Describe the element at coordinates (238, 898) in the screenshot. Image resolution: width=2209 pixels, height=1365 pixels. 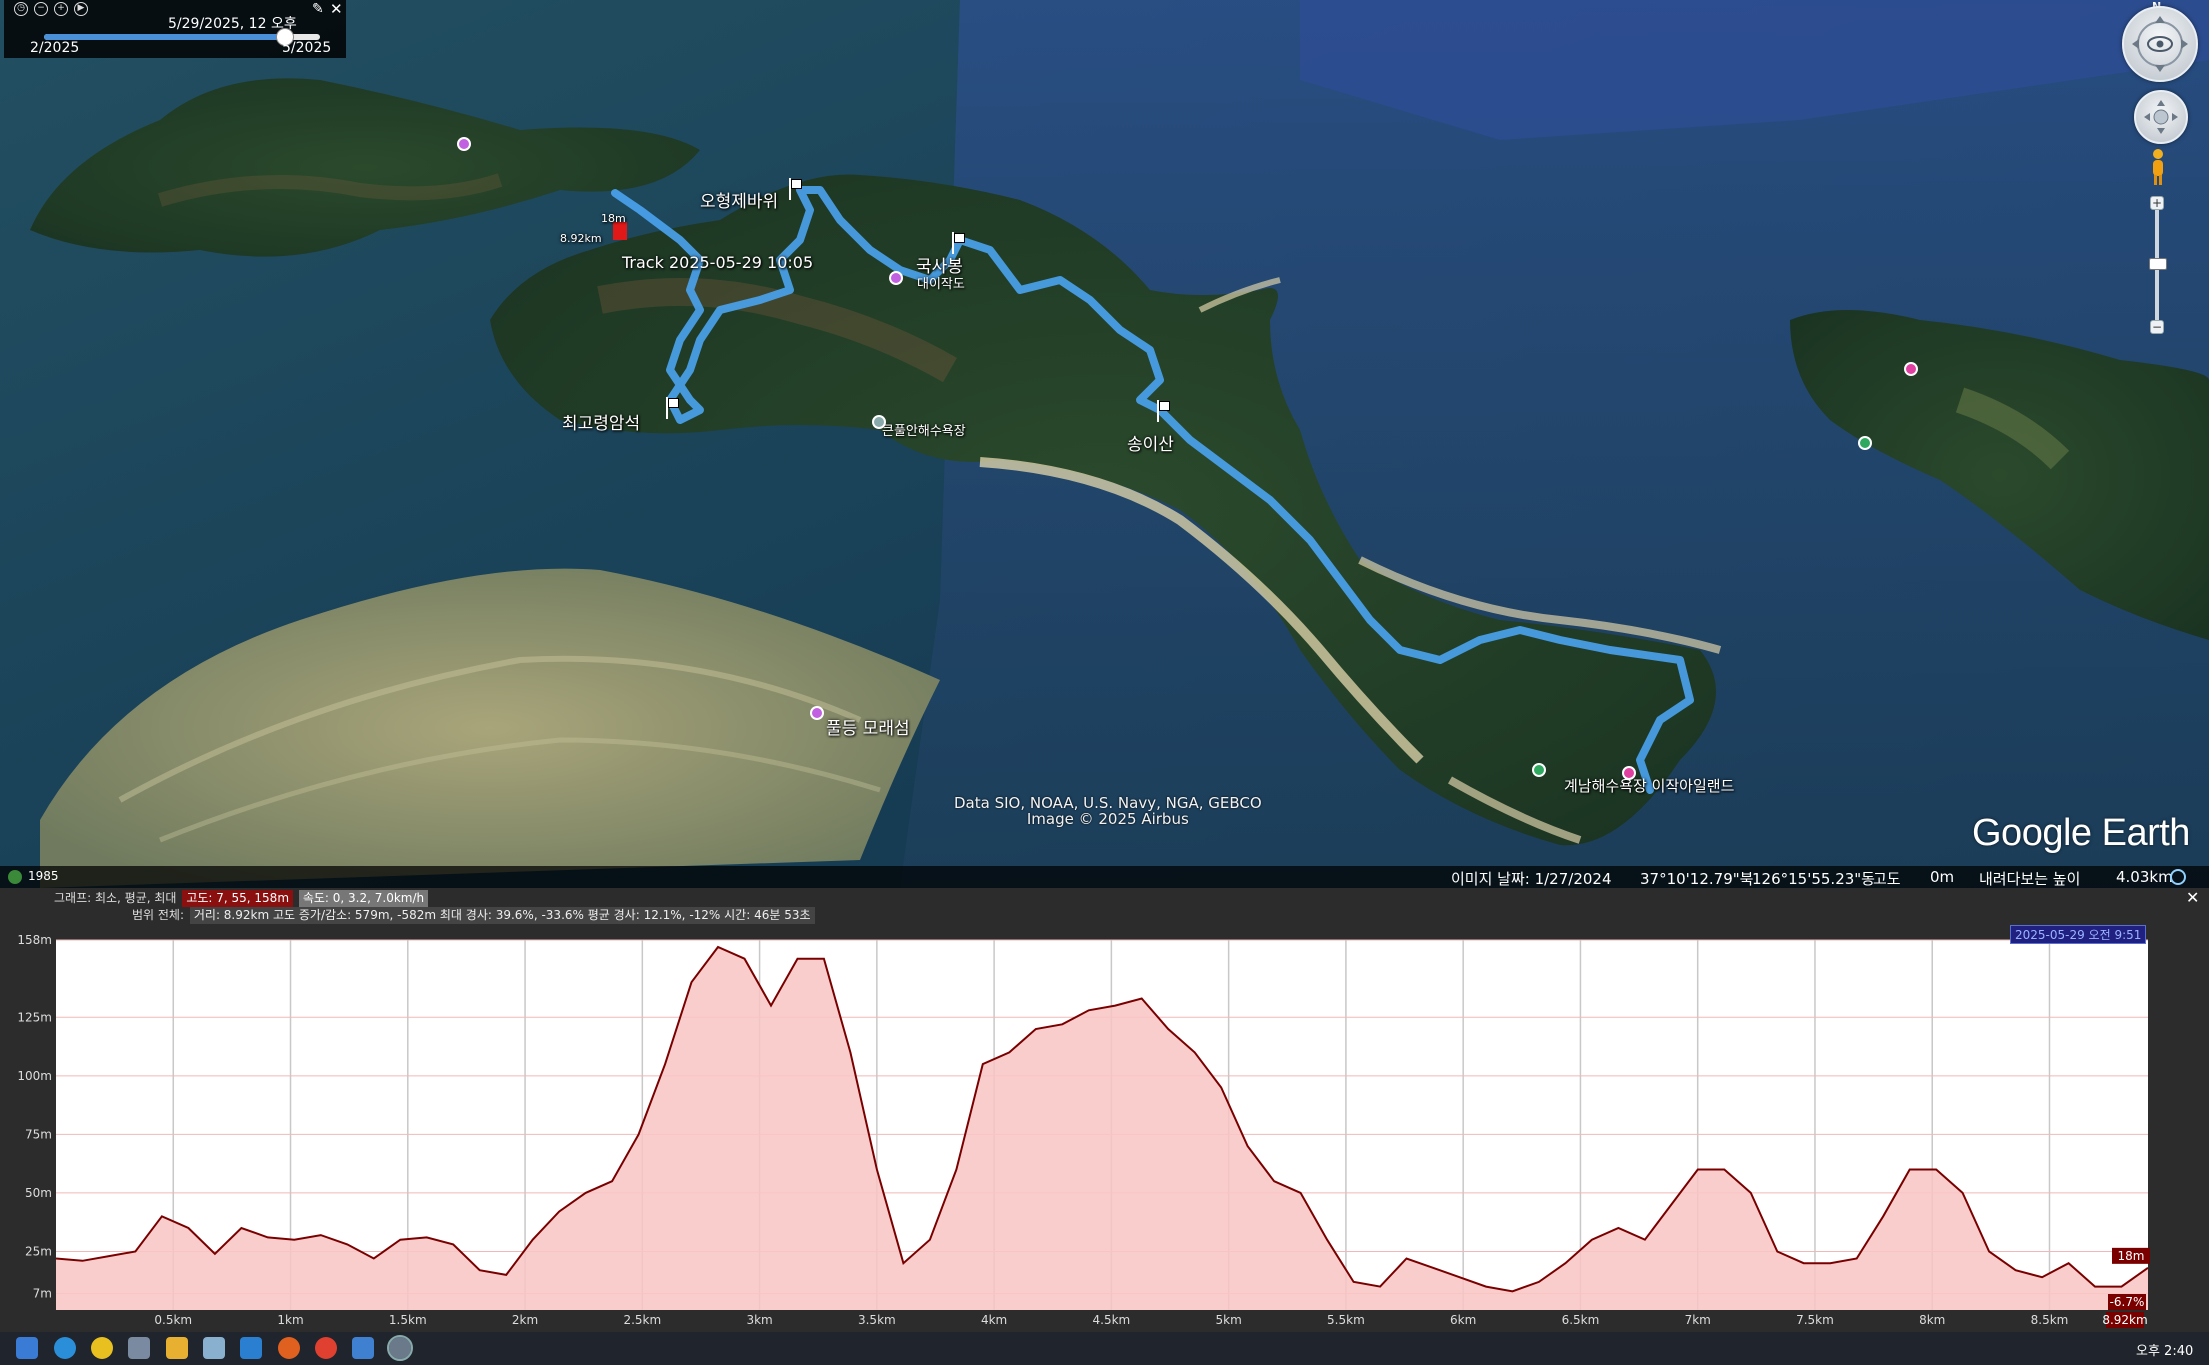
I see `alt-stat: 고도: 7, 55, 158m` at that location.